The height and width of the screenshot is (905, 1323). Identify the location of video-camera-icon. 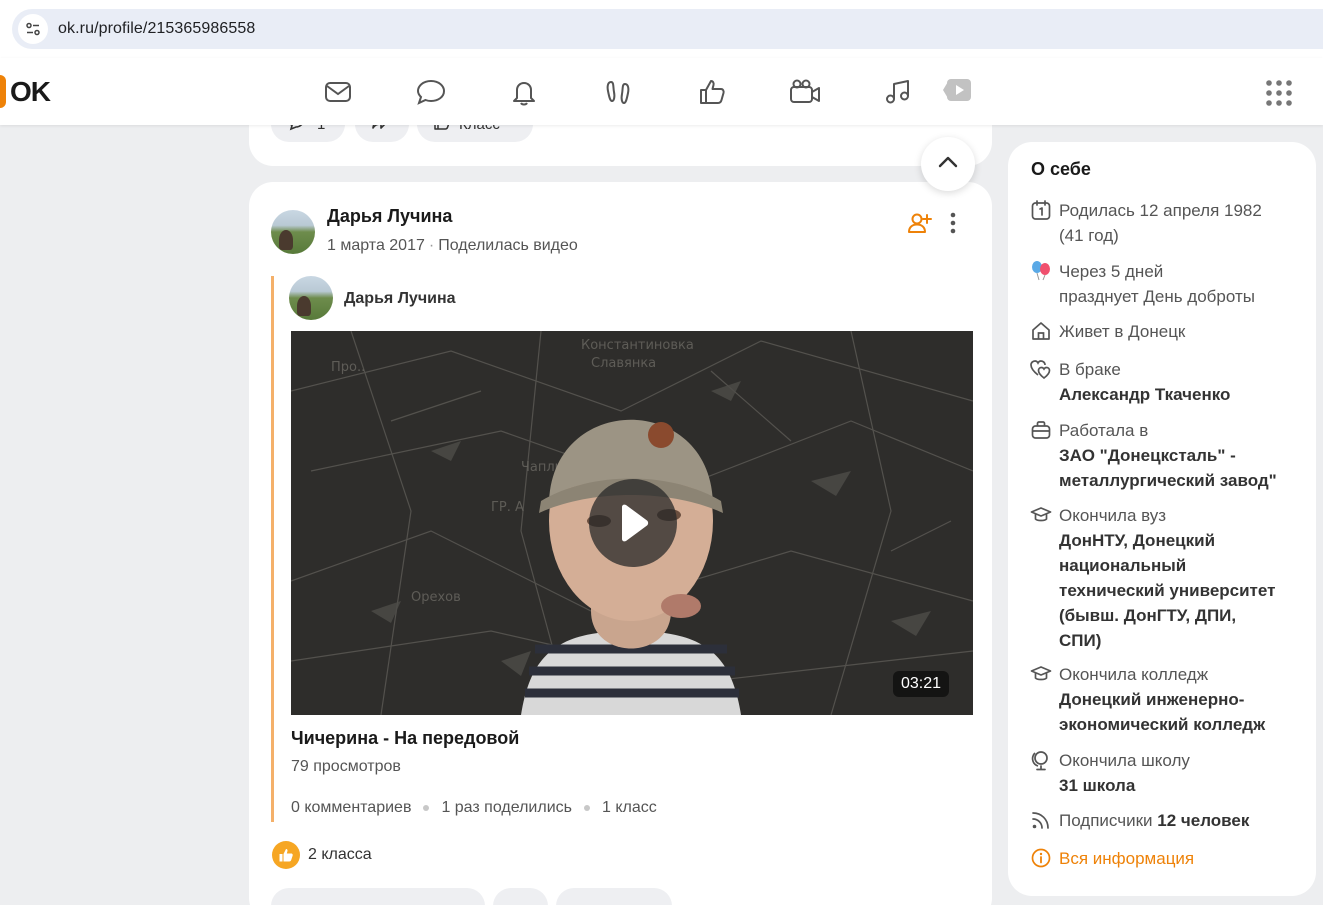
(805, 92).